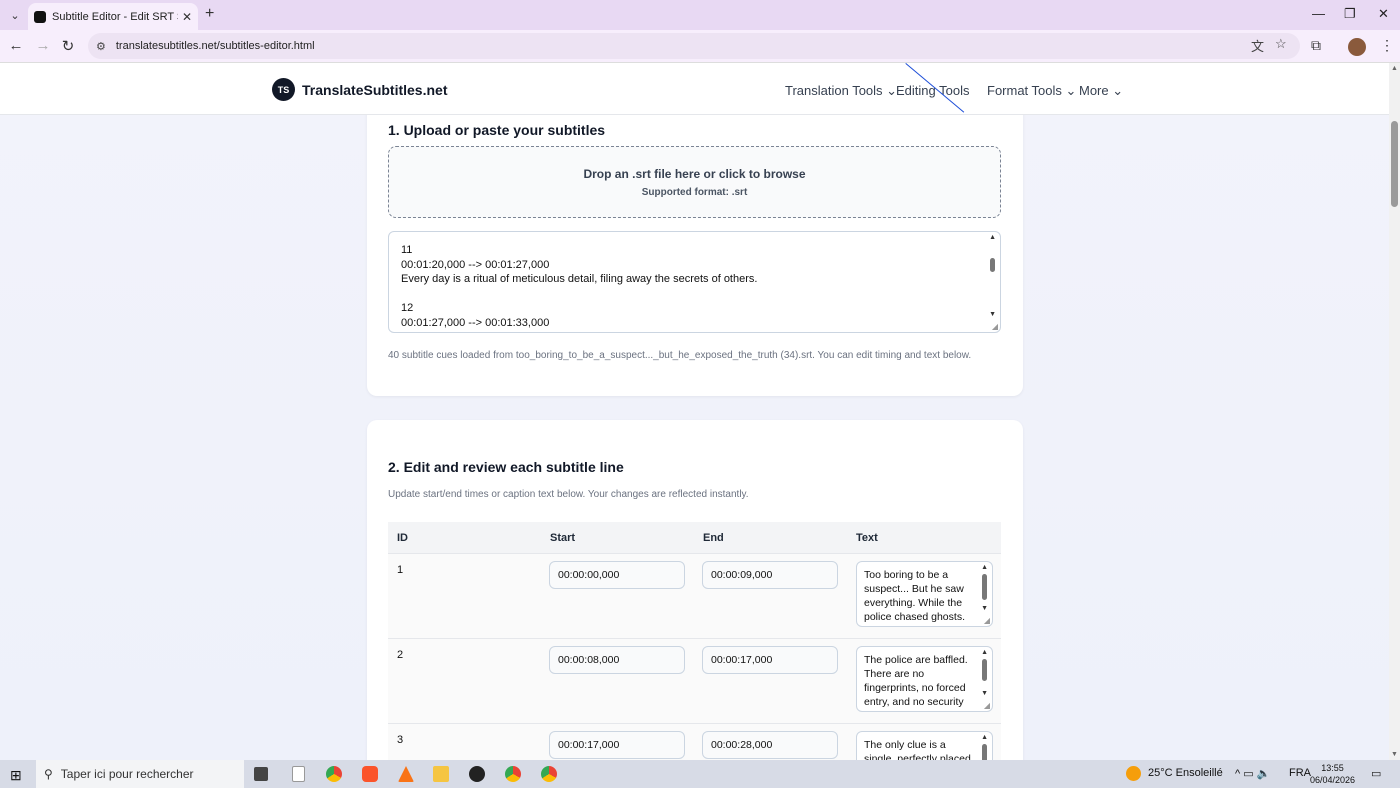 This screenshot has height=788, width=1400. I want to click on restore-icon: ❐, so click(1350, 14).